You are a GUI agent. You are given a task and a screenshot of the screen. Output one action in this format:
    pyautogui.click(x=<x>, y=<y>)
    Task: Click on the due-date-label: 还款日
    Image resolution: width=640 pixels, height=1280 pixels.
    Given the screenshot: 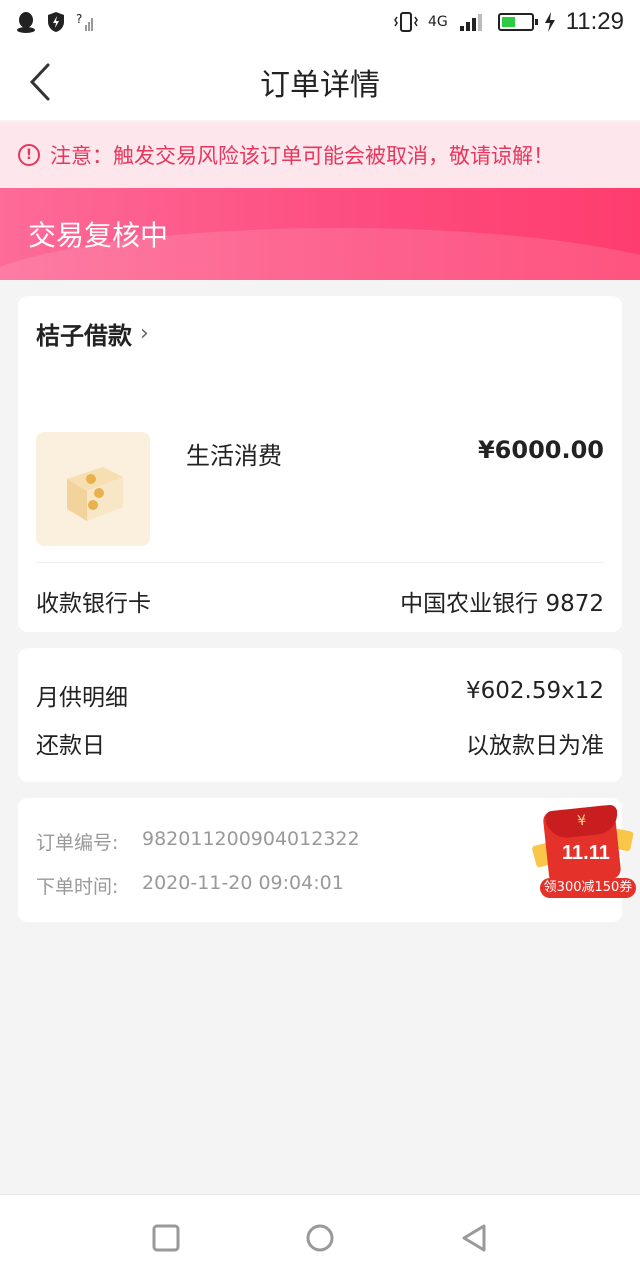 What is the action you would take?
    pyautogui.click(x=70, y=746)
    